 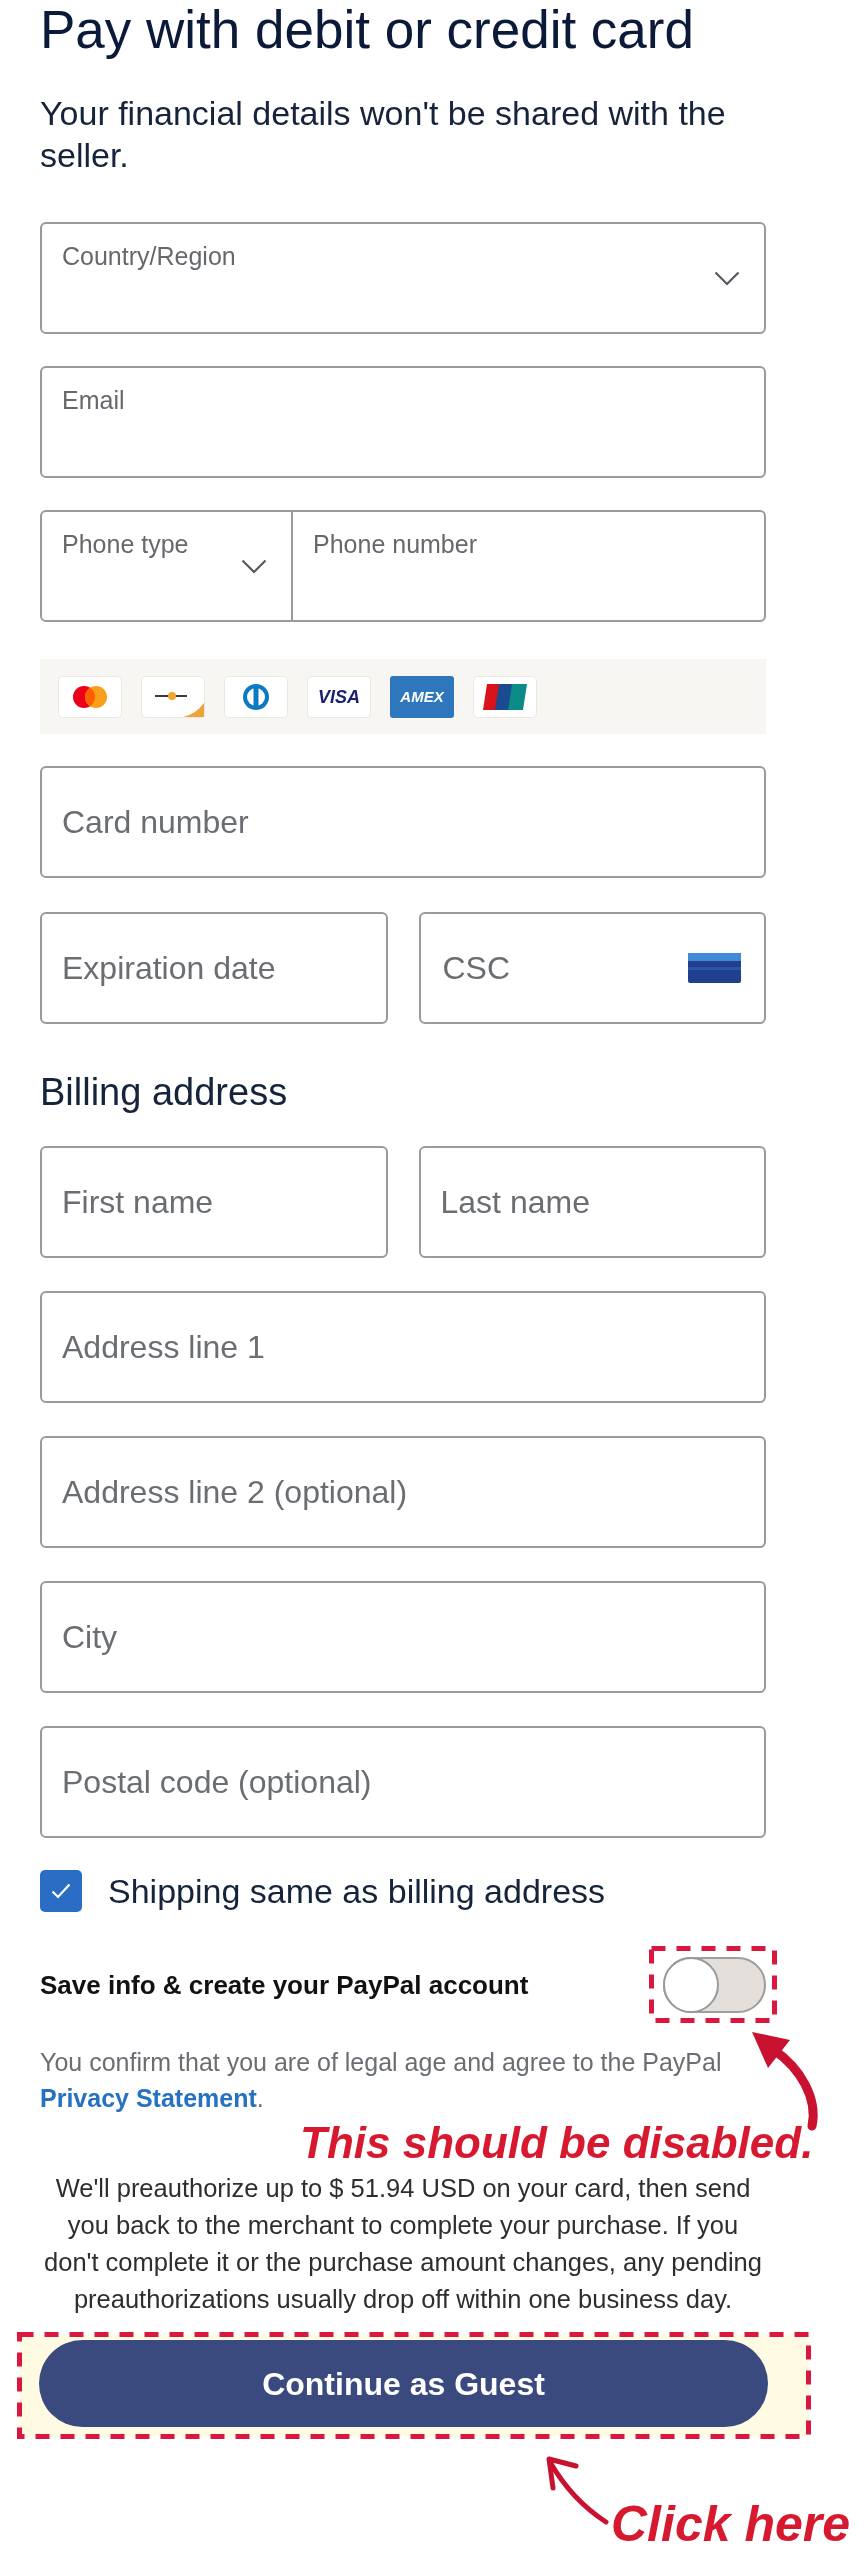 What do you see at coordinates (714, 1985) in the screenshot?
I see `toggle-switch` at bounding box center [714, 1985].